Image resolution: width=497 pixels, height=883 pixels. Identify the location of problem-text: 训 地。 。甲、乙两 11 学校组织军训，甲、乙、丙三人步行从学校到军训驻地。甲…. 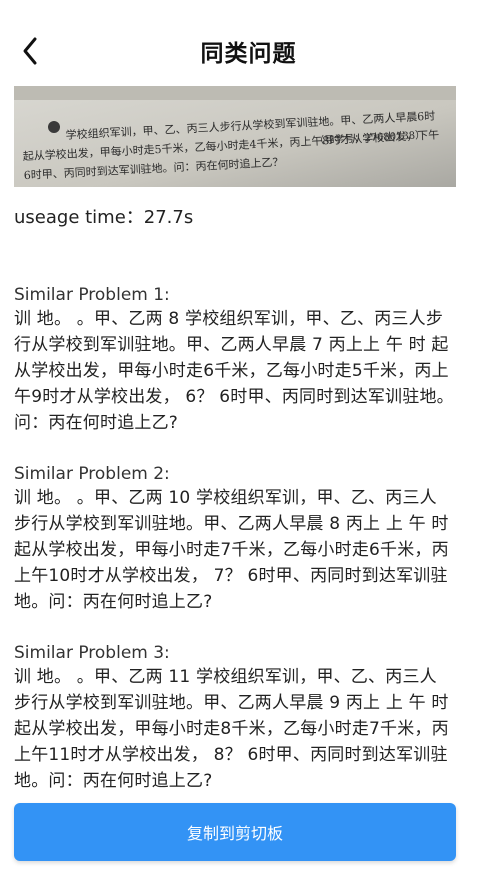
(231, 729).